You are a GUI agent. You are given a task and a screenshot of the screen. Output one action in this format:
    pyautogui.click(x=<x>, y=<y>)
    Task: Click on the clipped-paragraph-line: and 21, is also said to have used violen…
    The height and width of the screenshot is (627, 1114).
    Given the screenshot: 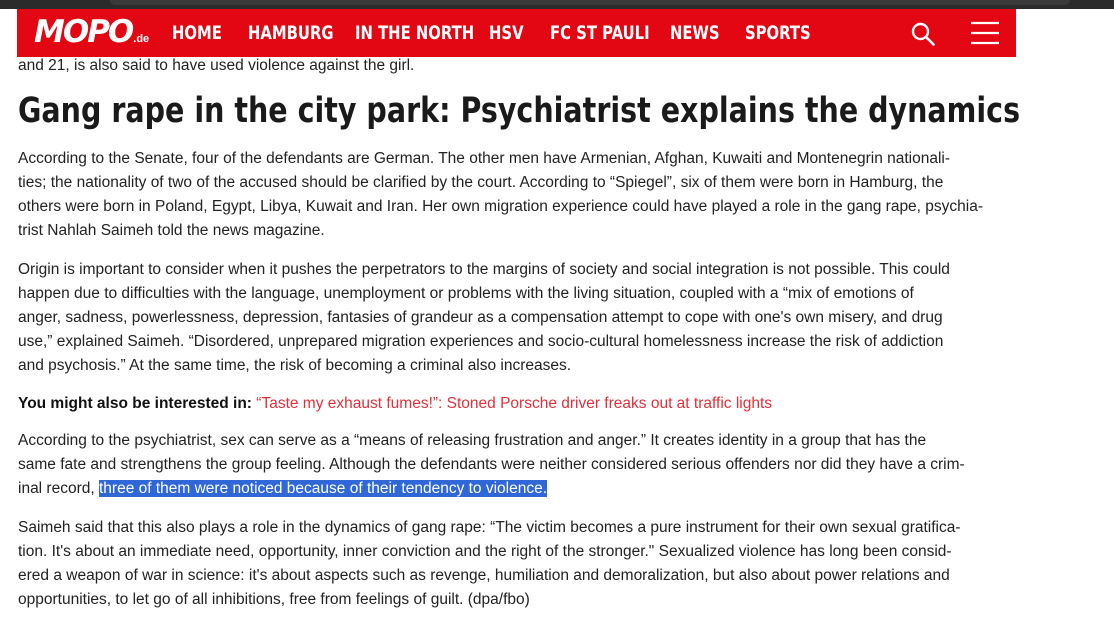 What is the action you would take?
    pyautogui.click(x=216, y=65)
    